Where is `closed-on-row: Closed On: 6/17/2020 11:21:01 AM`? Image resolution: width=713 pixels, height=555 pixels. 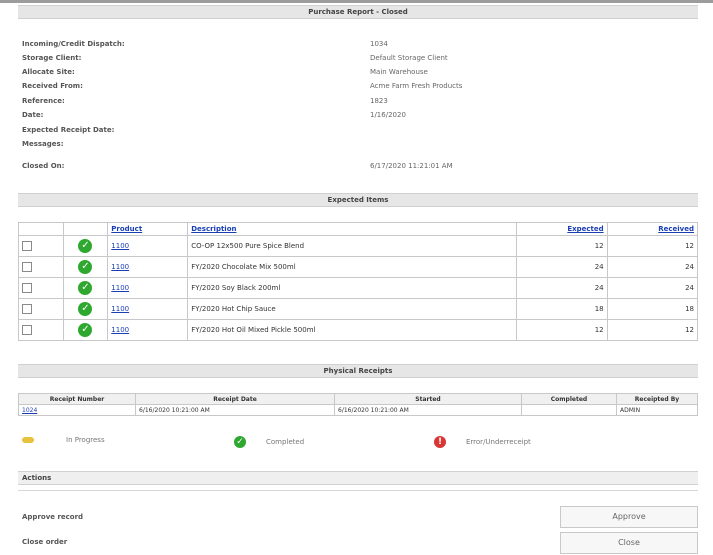 closed-on-row: Closed On: 6/17/2020 11:21:01 AM is located at coordinates (357, 167).